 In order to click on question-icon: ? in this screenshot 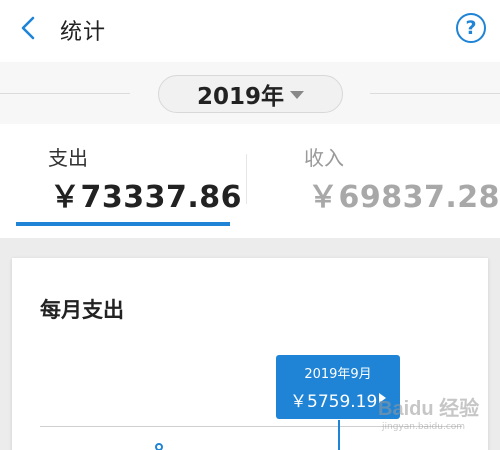, I will do `click(471, 28)`.